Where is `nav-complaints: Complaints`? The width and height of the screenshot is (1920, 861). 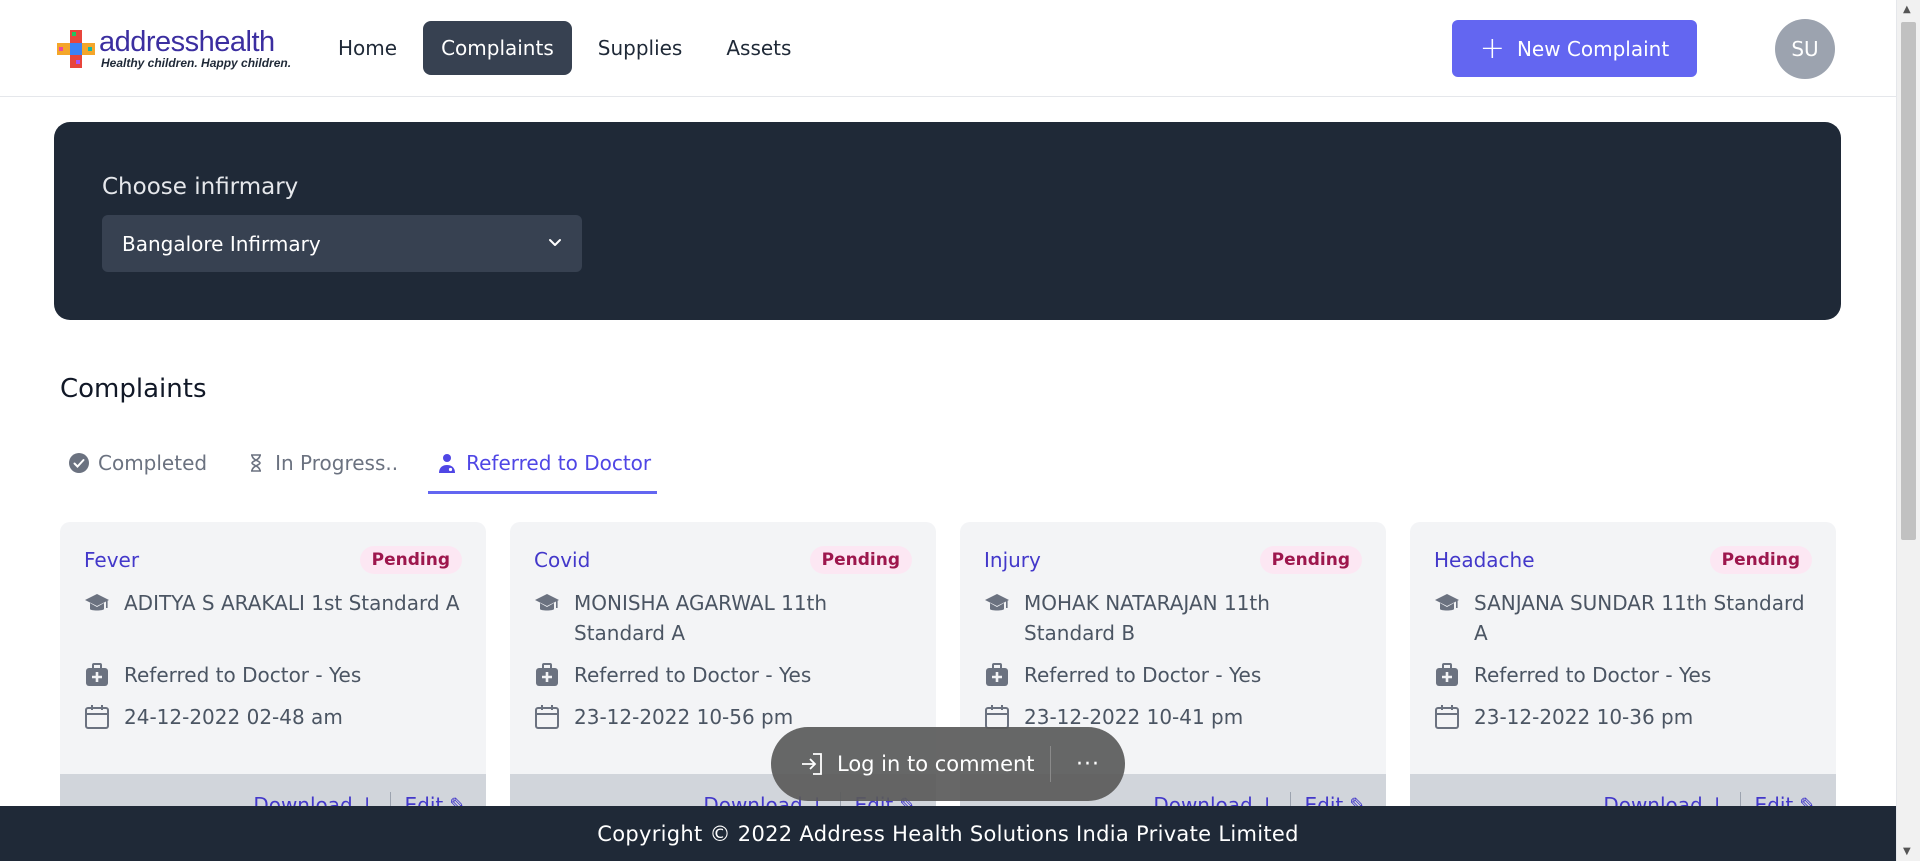
nav-complaints: Complaints is located at coordinates (497, 48).